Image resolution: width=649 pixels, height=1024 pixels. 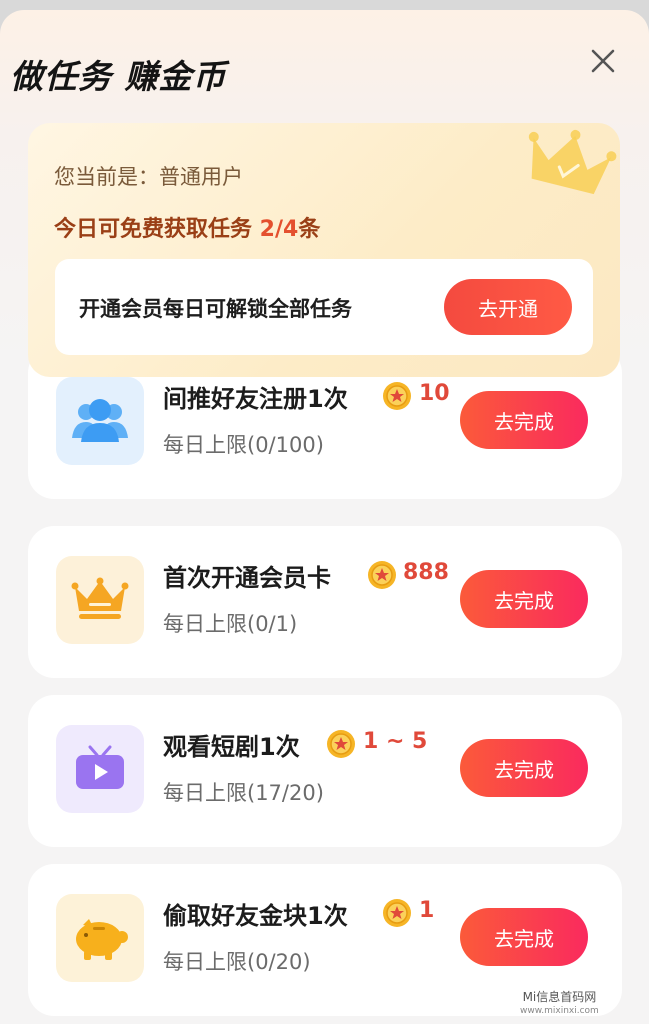 I want to click on task-card-drama: 观看短剧1次 1 ~ 5 每日上限(17/20) 去完成, so click(x=325, y=771).